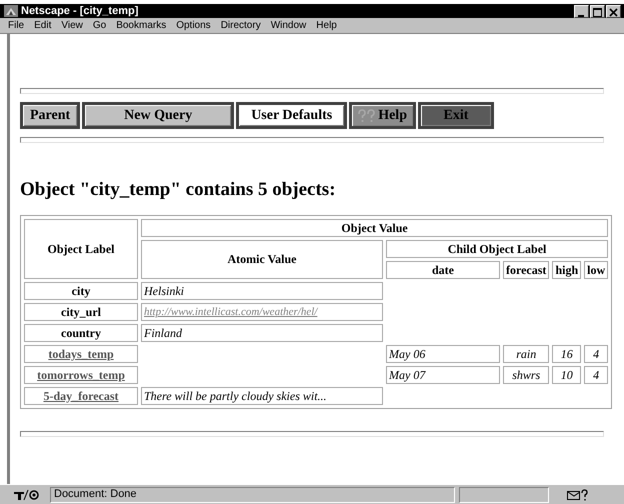 The height and width of the screenshot is (504, 624). What do you see at coordinates (81, 333) in the screenshot?
I see `object-label: country` at bounding box center [81, 333].